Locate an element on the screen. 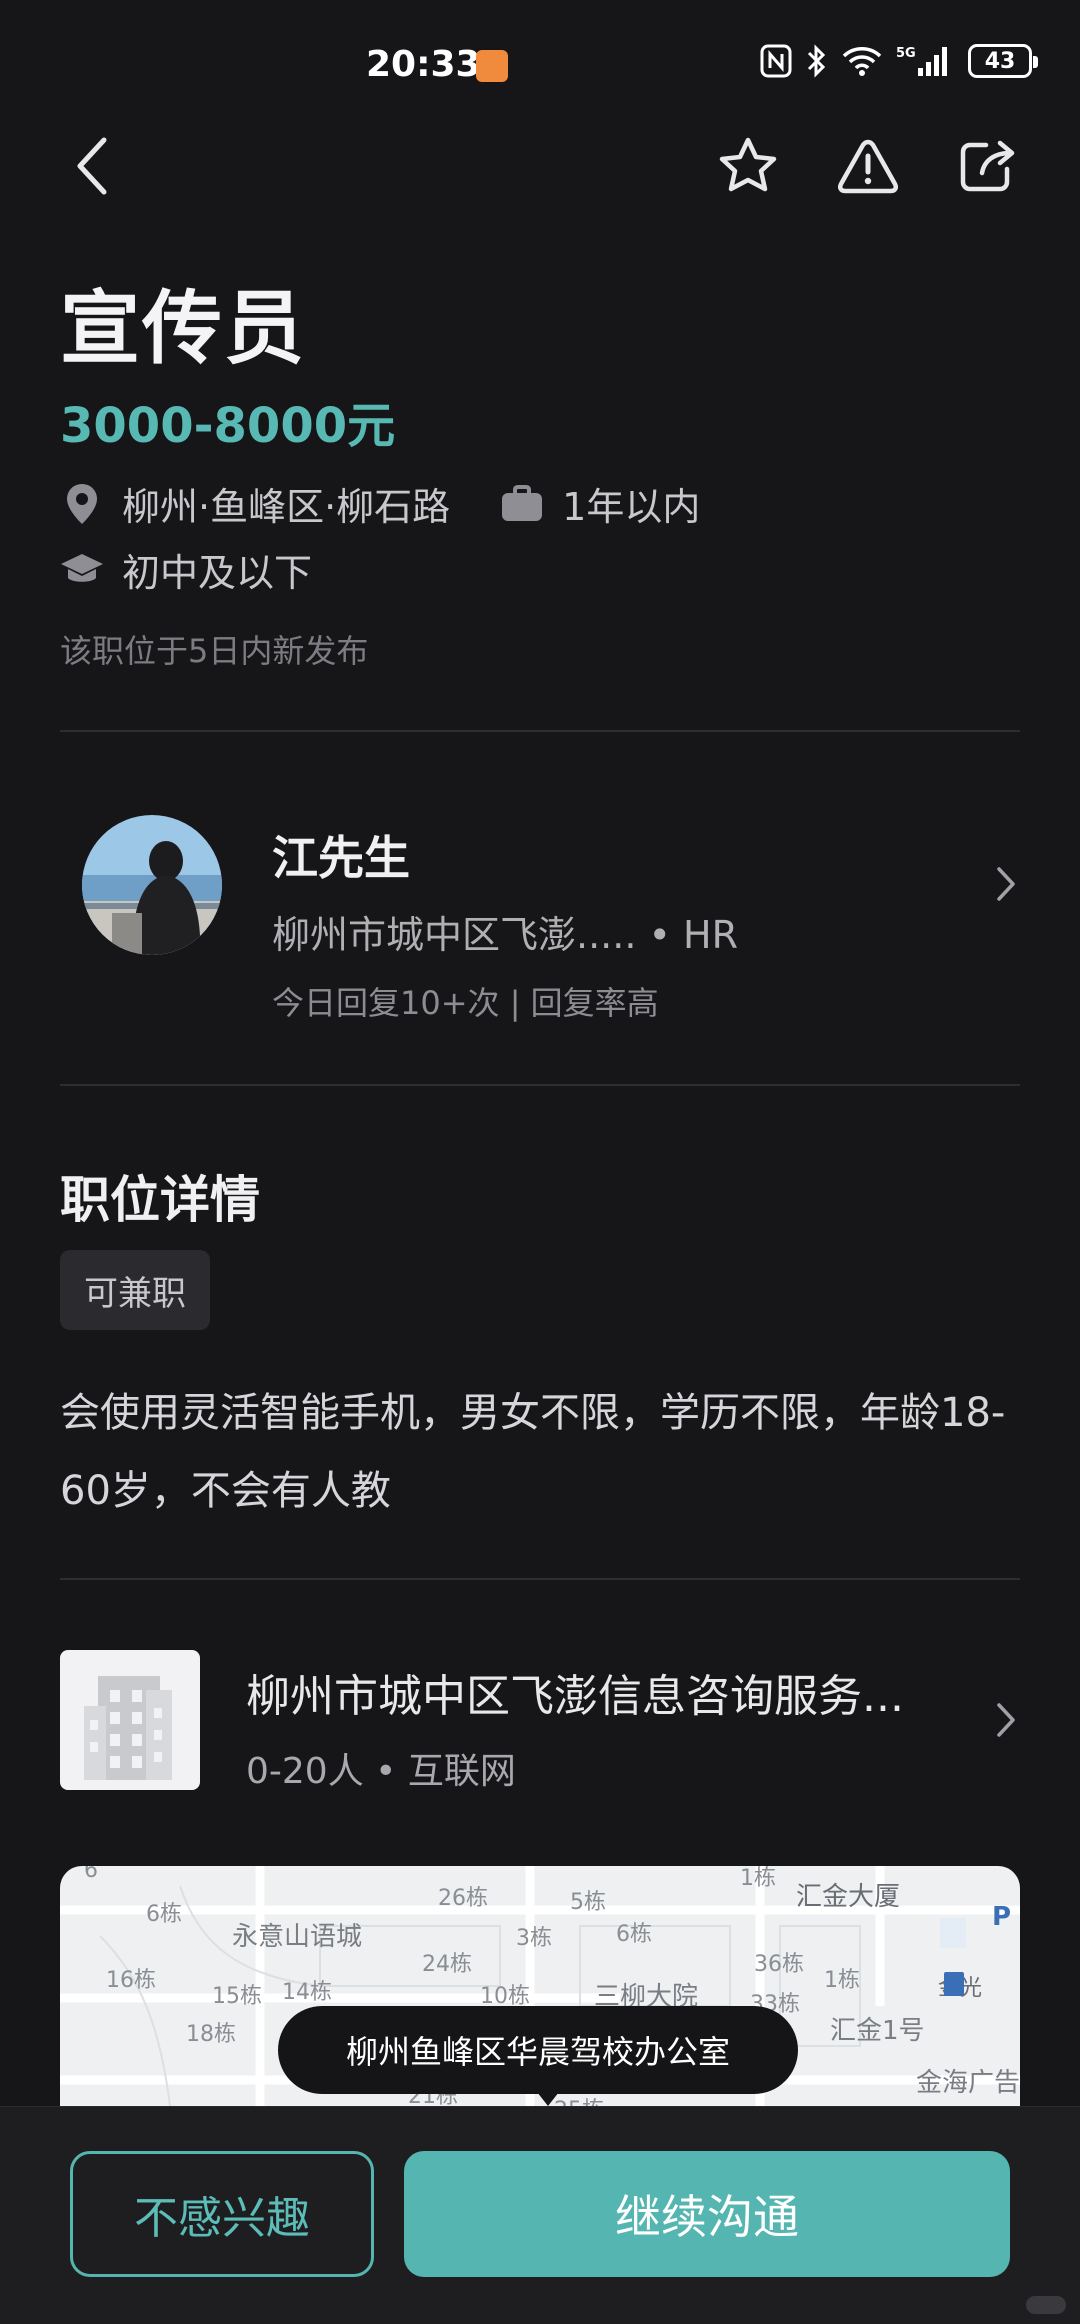  map-label: 15栋 is located at coordinates (237, 1996).